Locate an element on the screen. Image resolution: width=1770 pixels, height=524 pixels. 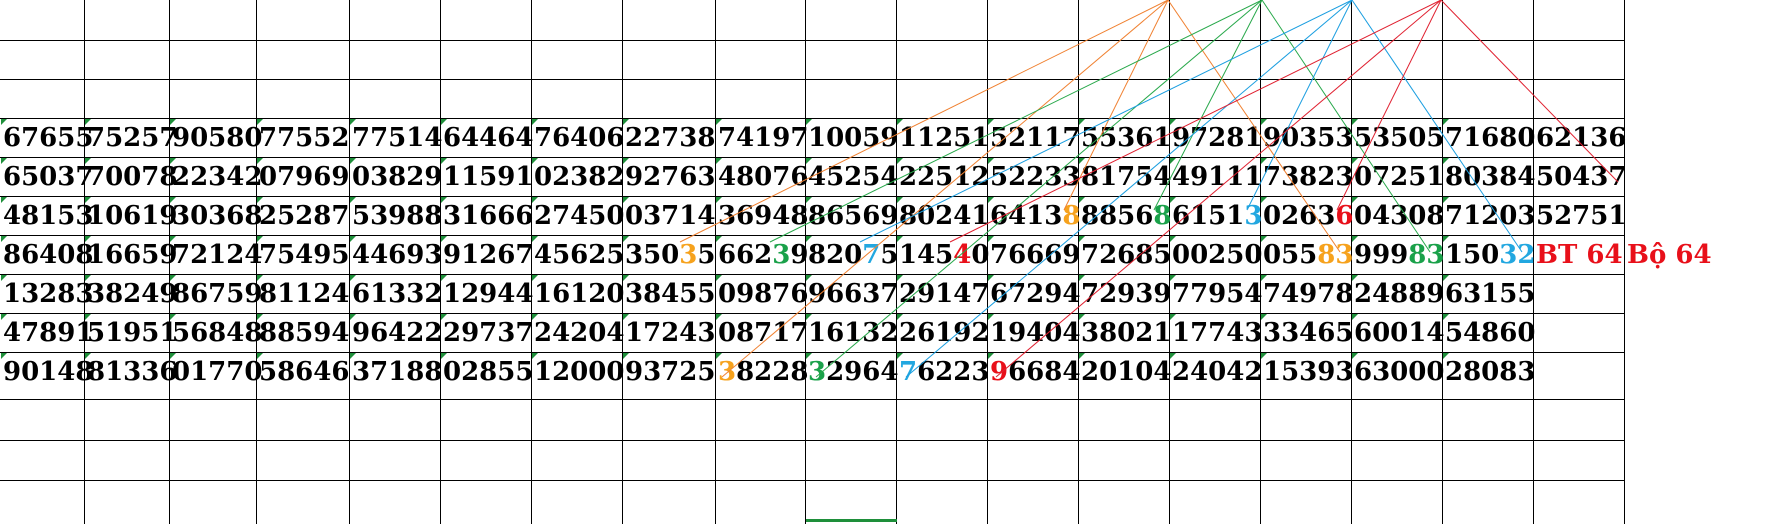
orange-connector-line is located at coordinates (1254, 126).